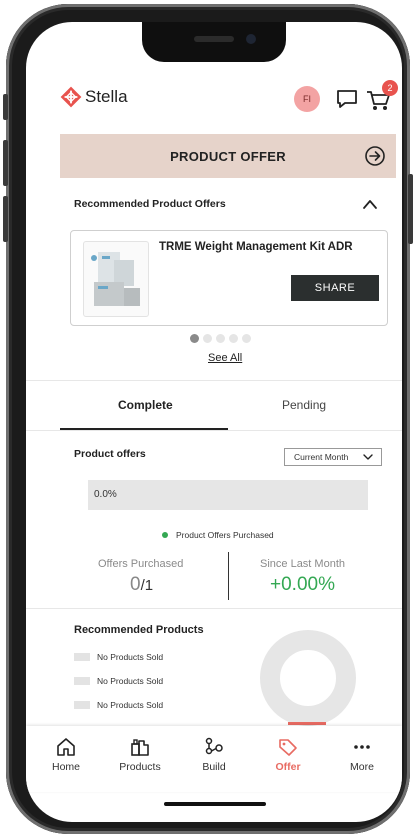  Describe the element at coordinates (214, 39) in the screenshot. I see `speaker-grille` at that location.